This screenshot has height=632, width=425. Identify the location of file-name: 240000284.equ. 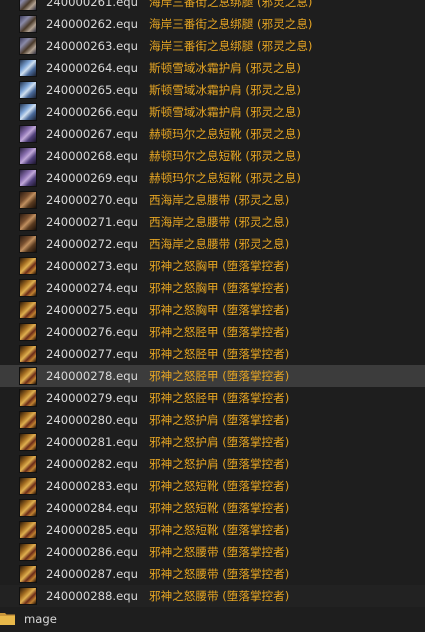
(92, 508).